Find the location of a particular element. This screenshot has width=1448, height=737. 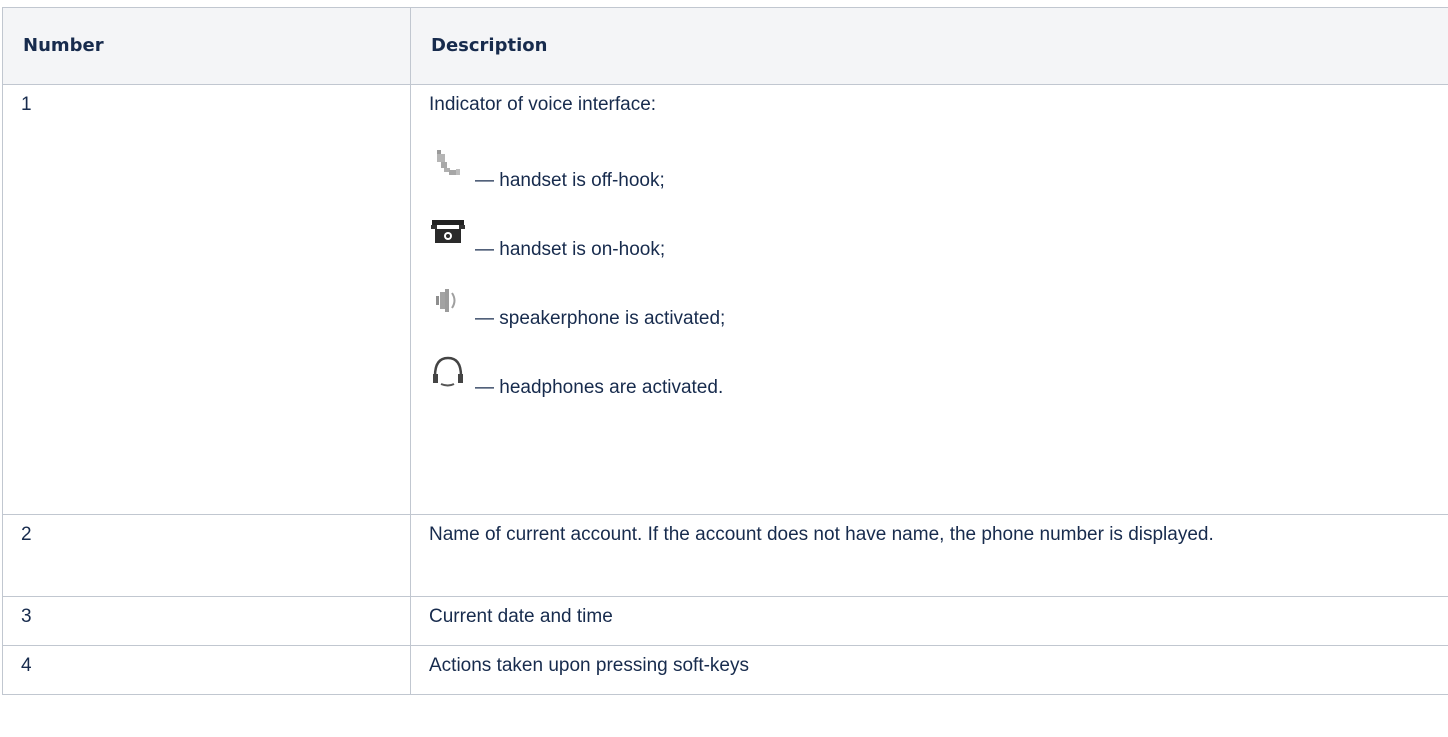

row-number: 4 is located at coordinates (206, 670).